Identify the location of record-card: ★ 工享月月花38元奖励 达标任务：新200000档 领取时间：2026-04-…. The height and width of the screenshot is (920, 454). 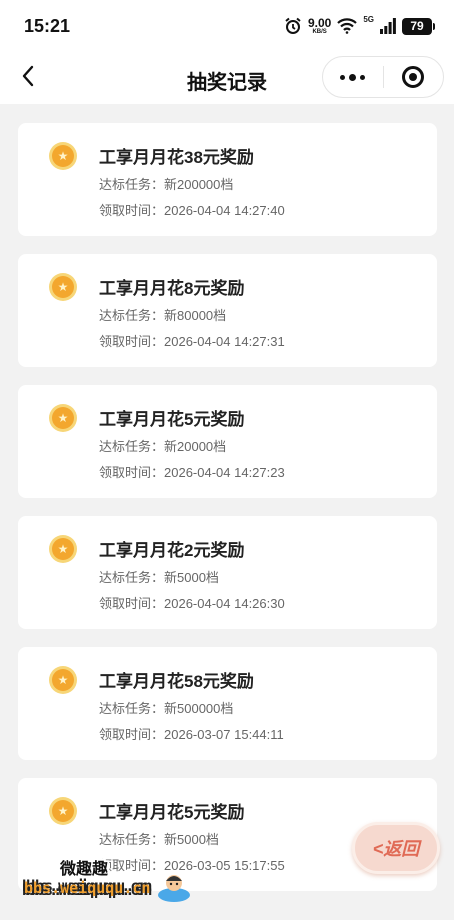
(227, 179).